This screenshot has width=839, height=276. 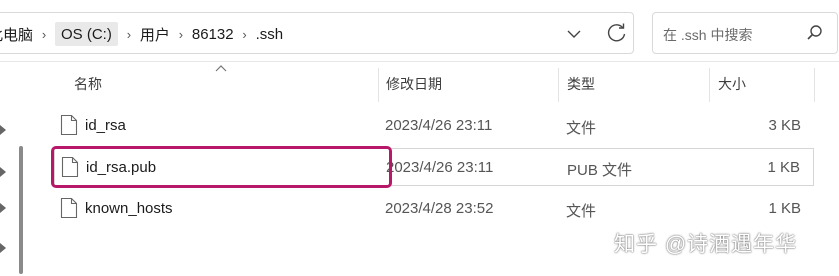 I want to click on search-box: 在 .ssh 中搜索, so click(x=745, y=33).